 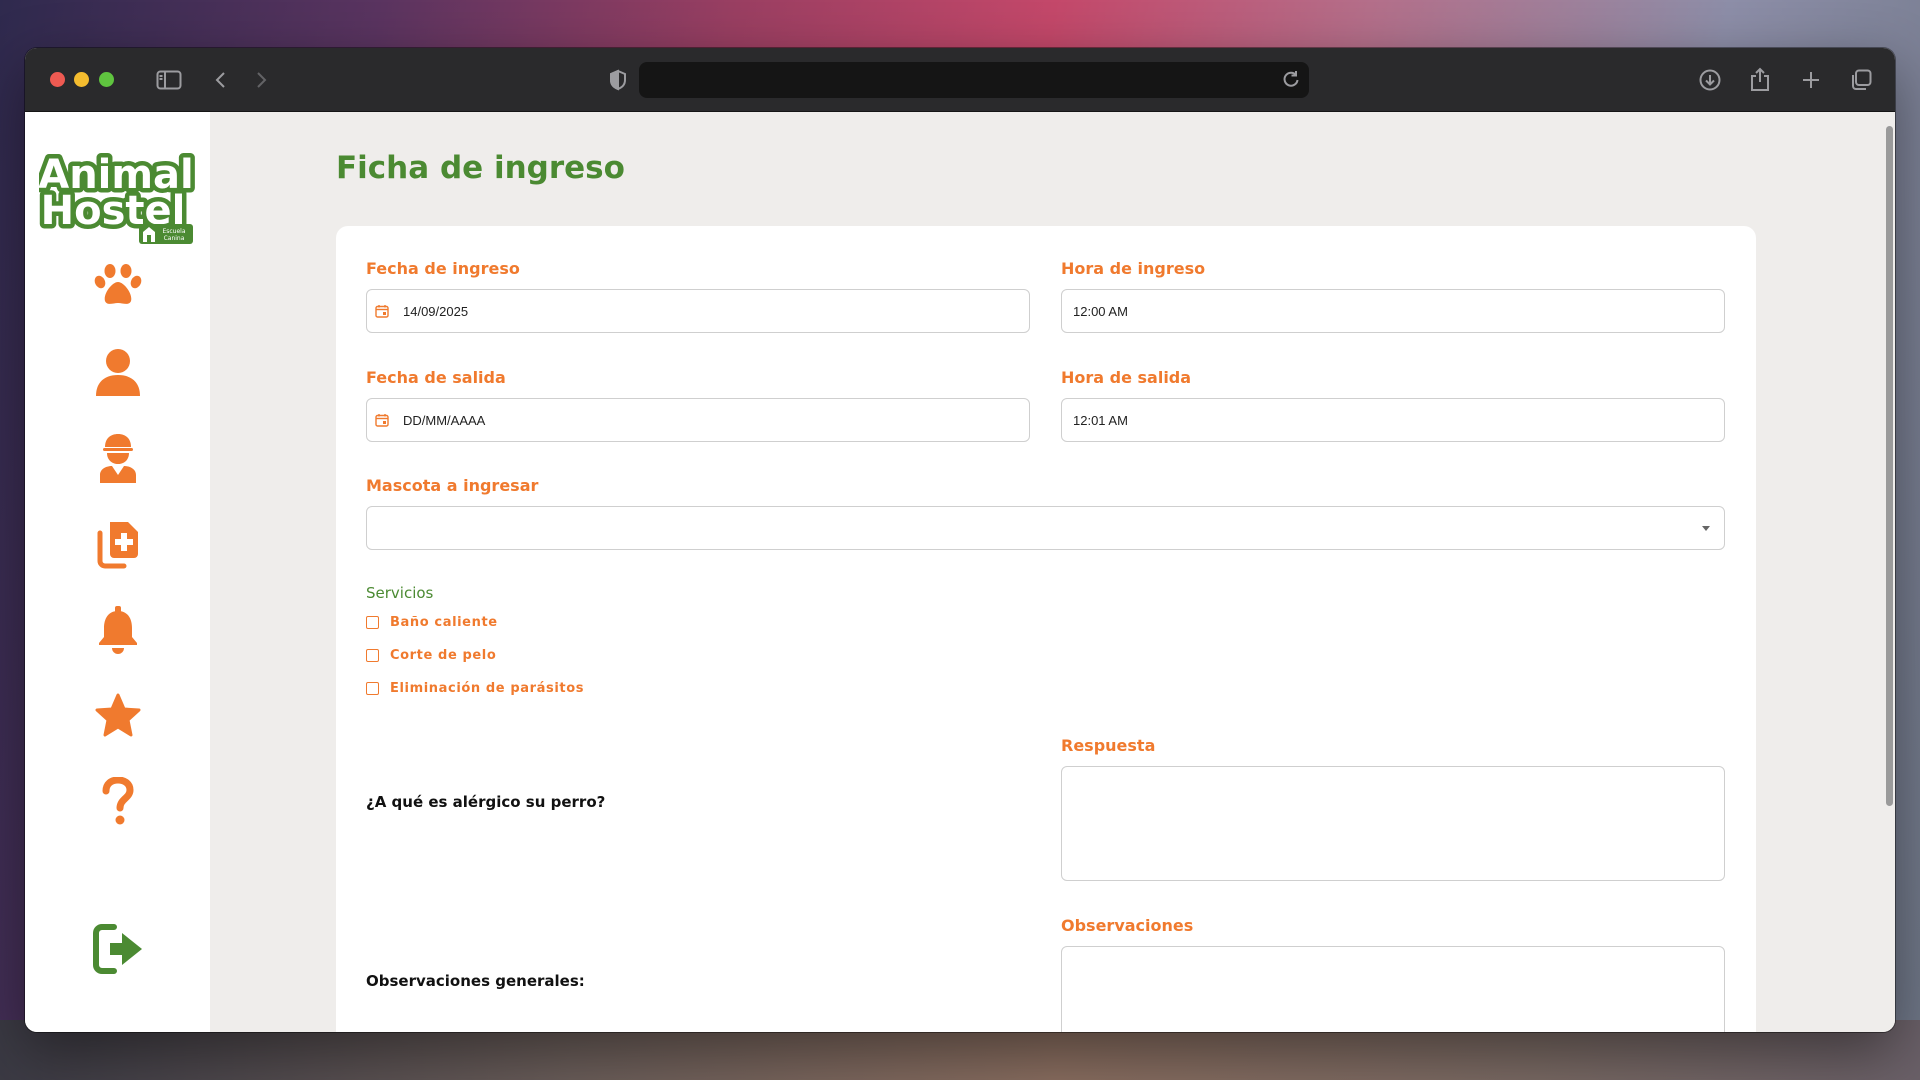 I want to click on sidebar-item-pets, so click(x=118, y=286).